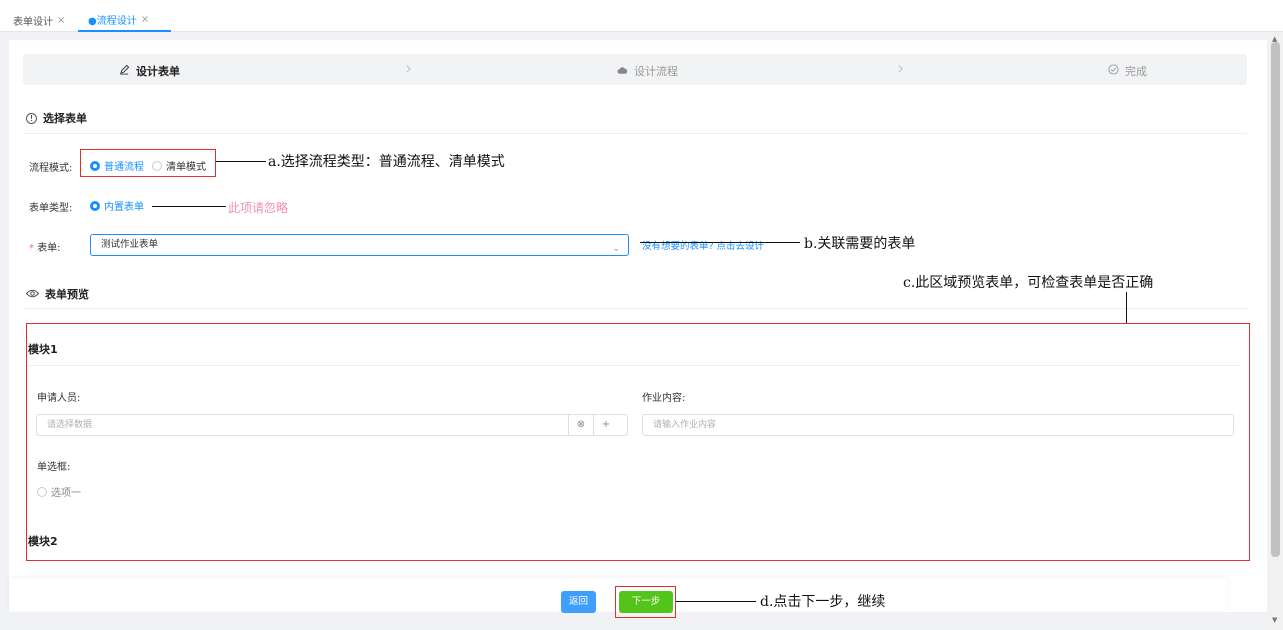 The image size is (1283, 630). I want to click on form-label: * 表单:, so click(45, 246).